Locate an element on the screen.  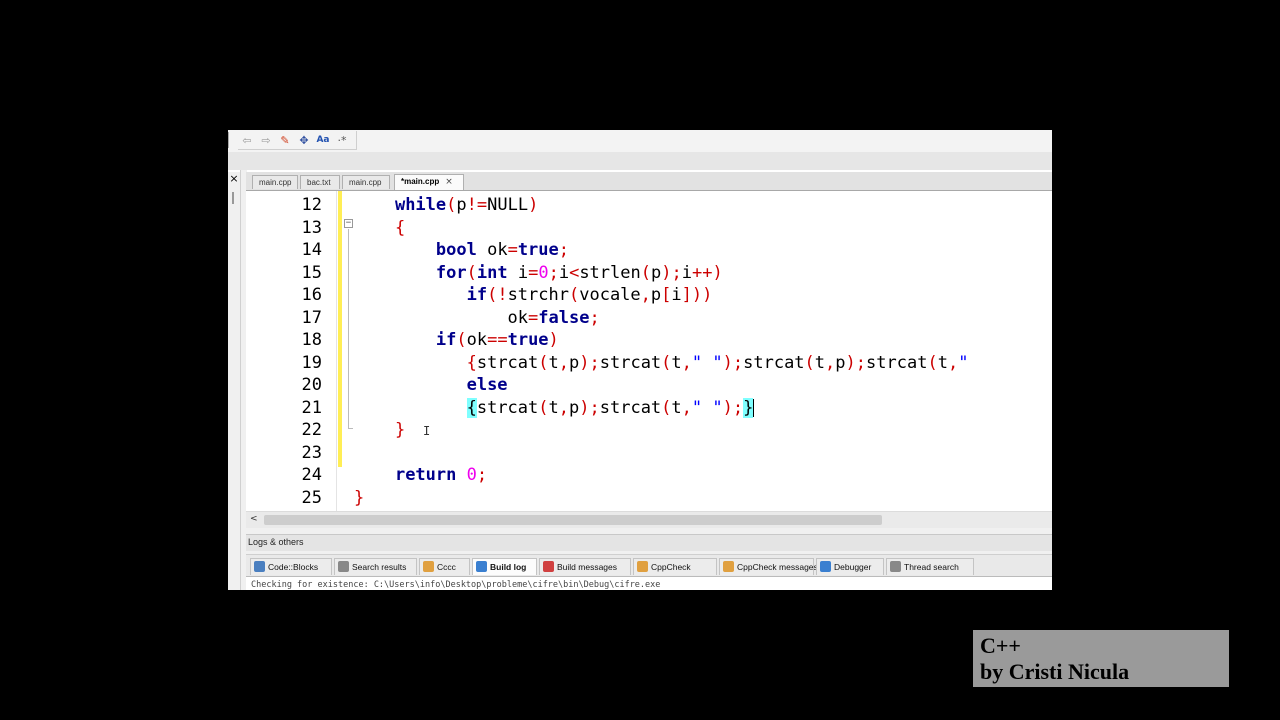
jump-icon: ·* is located at coordinates (342, 140).